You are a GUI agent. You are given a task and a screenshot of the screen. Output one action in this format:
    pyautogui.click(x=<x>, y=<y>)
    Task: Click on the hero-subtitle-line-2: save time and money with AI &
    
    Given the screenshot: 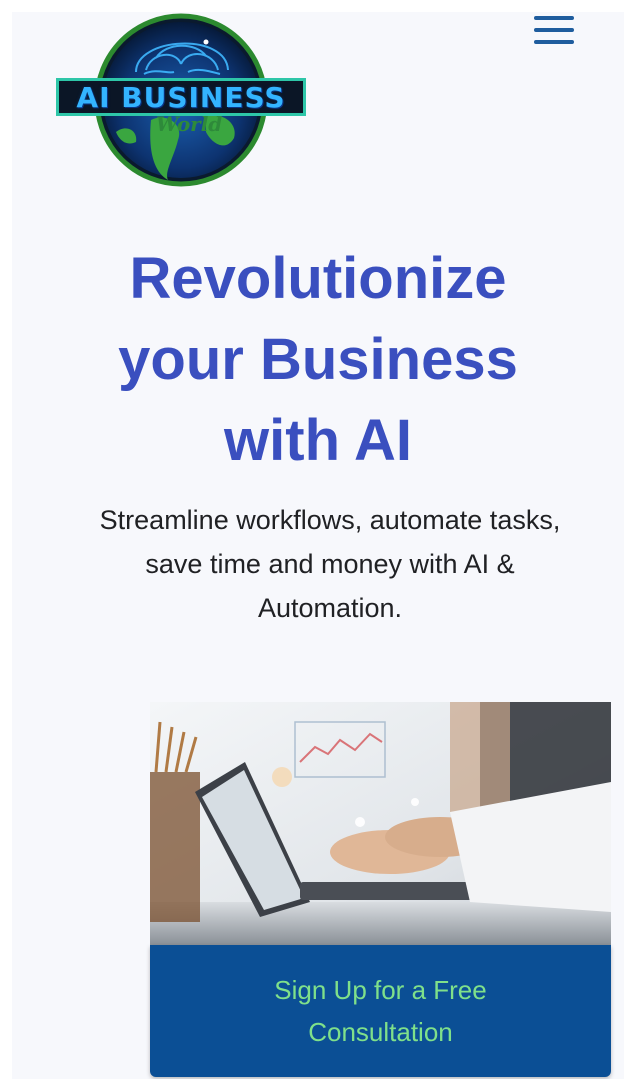 What is the action you would take?
    pyautogui.click(x=330, y=564)
    